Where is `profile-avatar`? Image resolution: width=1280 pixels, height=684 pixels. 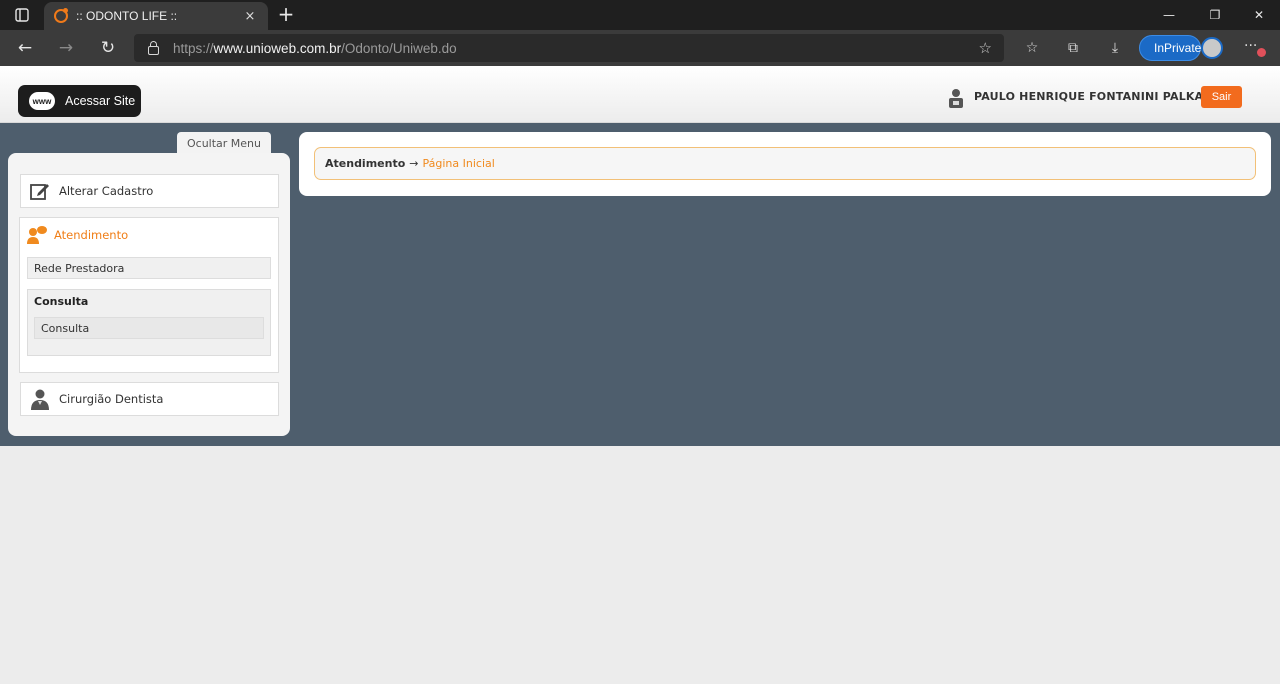
profile-avatar is located at coordinates (1212, 48).